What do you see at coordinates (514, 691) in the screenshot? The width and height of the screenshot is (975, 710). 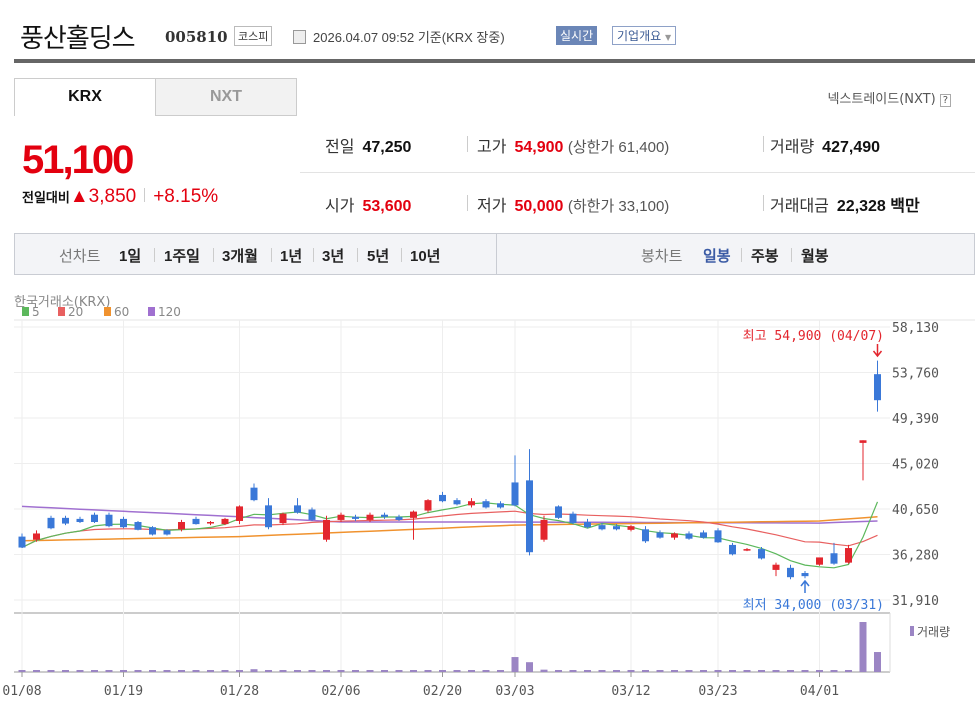 I see `x-tick-label: 03/03` at bounding box center [514, 691].